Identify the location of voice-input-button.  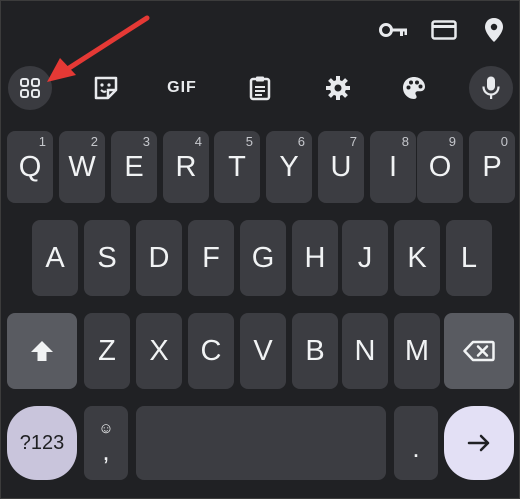
(491, 88).